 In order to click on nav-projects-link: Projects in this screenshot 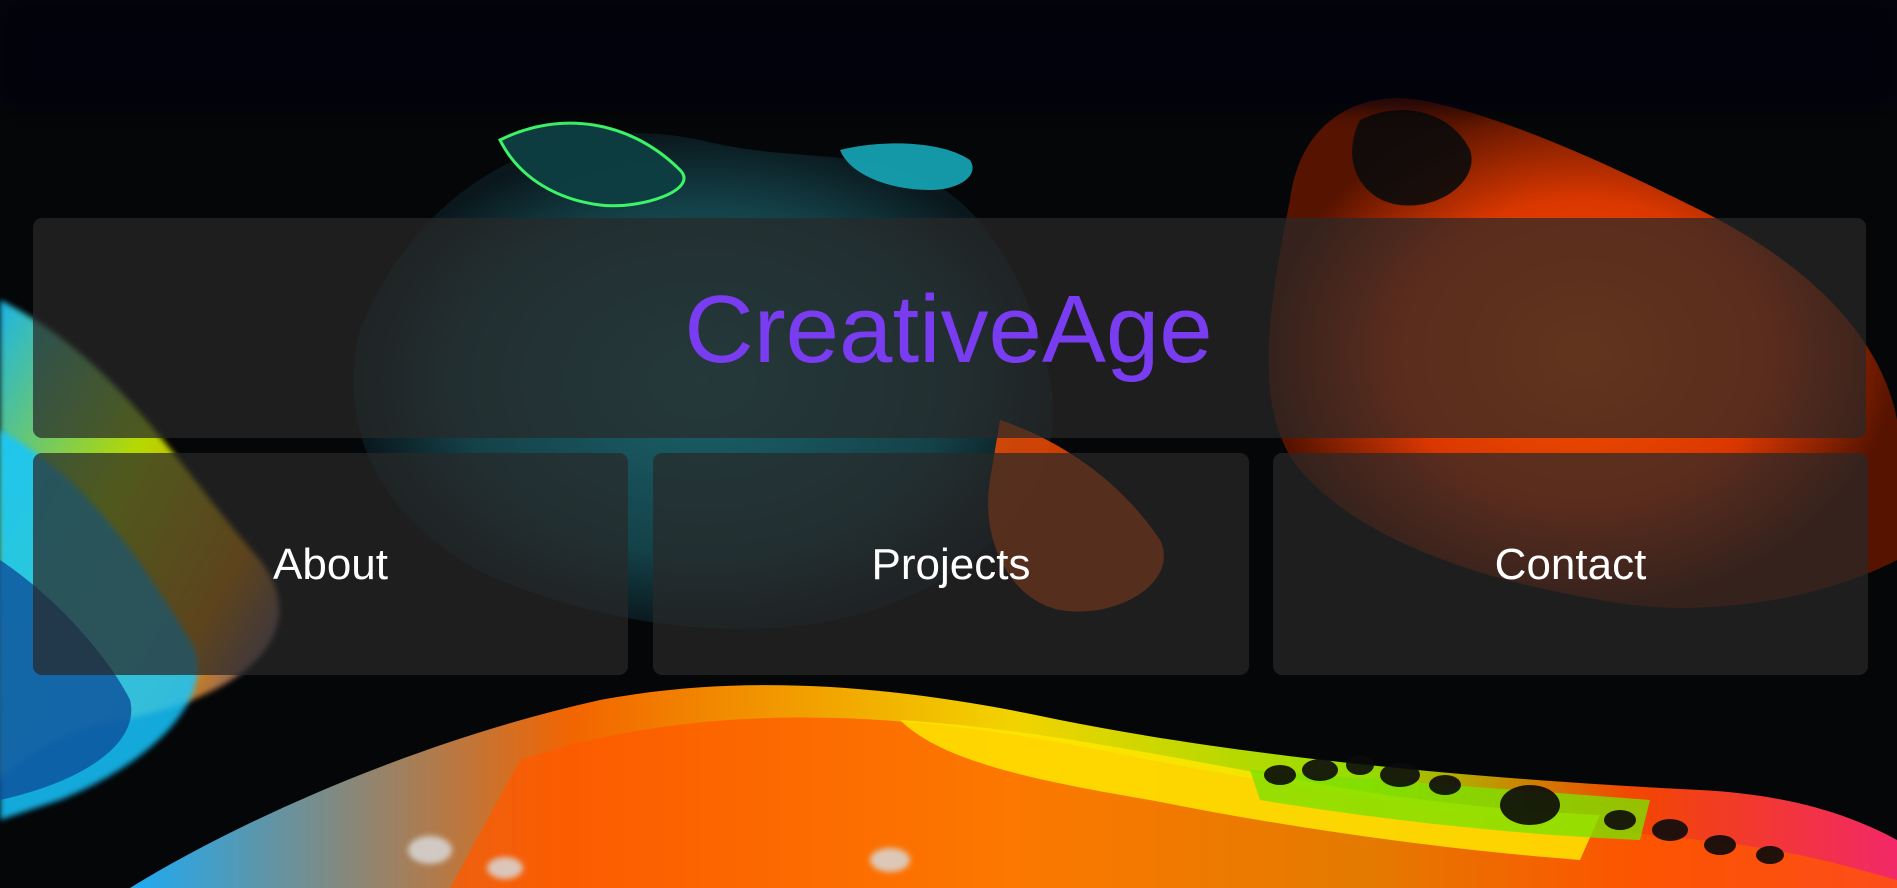, I will do `click(951, 564)`.